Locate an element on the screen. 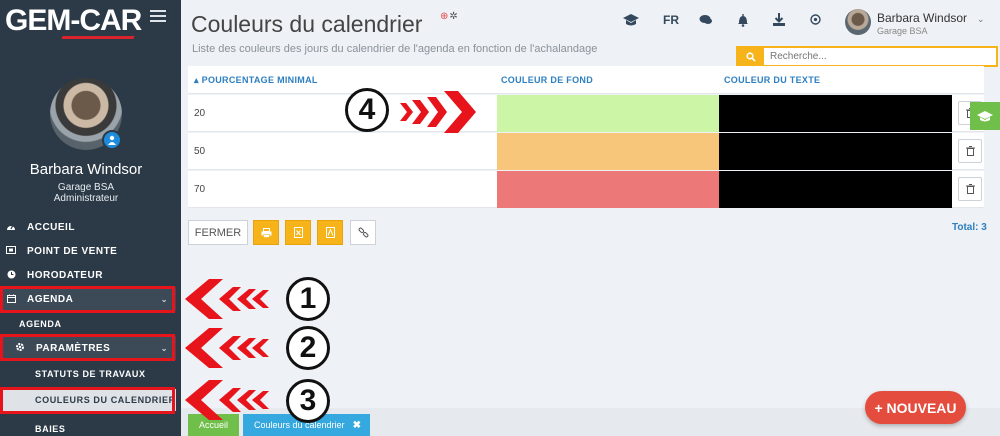  sidebar-subitem-baies: BAIES is located at coordinates (88, 427).